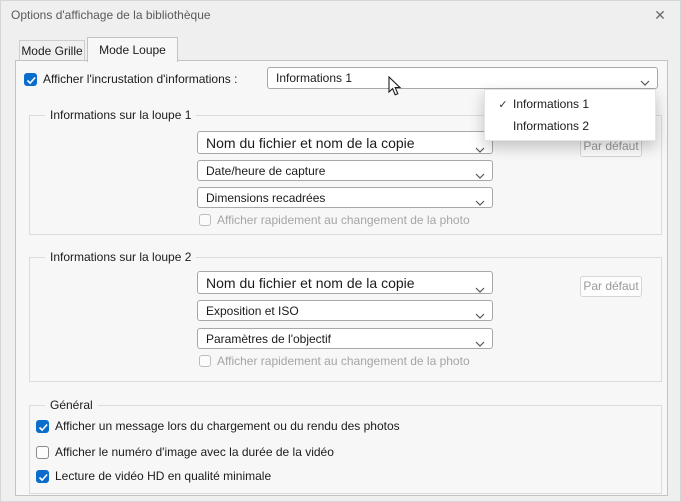  I want to click on loupe1-select-2: Date/heure de capture, so click(345, 170).